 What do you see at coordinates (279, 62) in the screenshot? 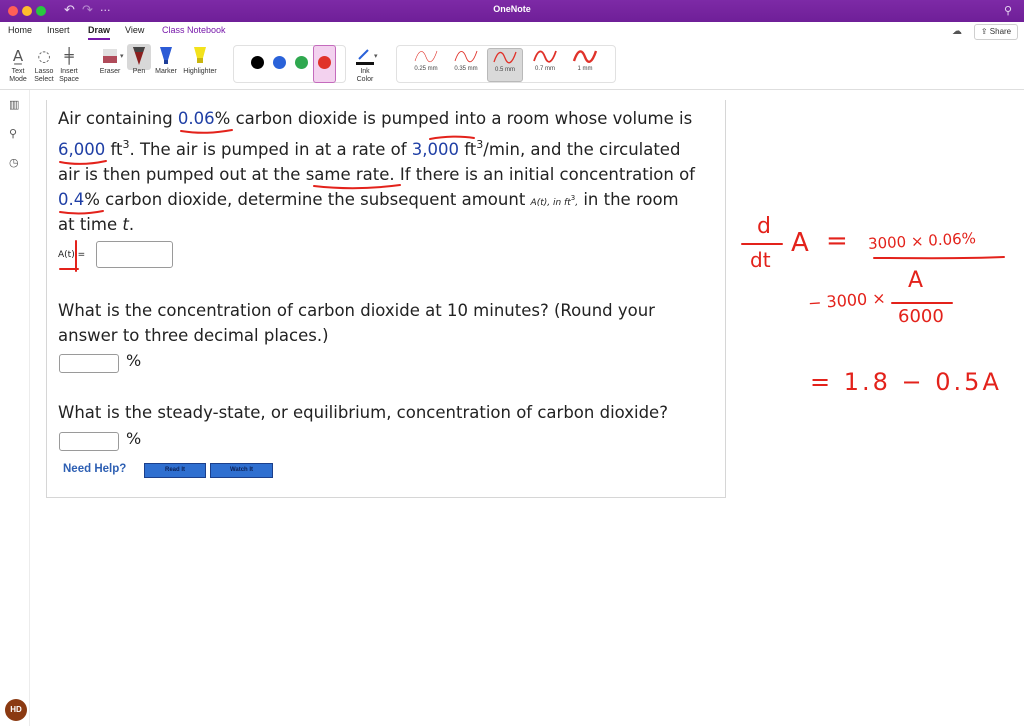
I see `color-blue-swatch` at bounding box center [279, 62].